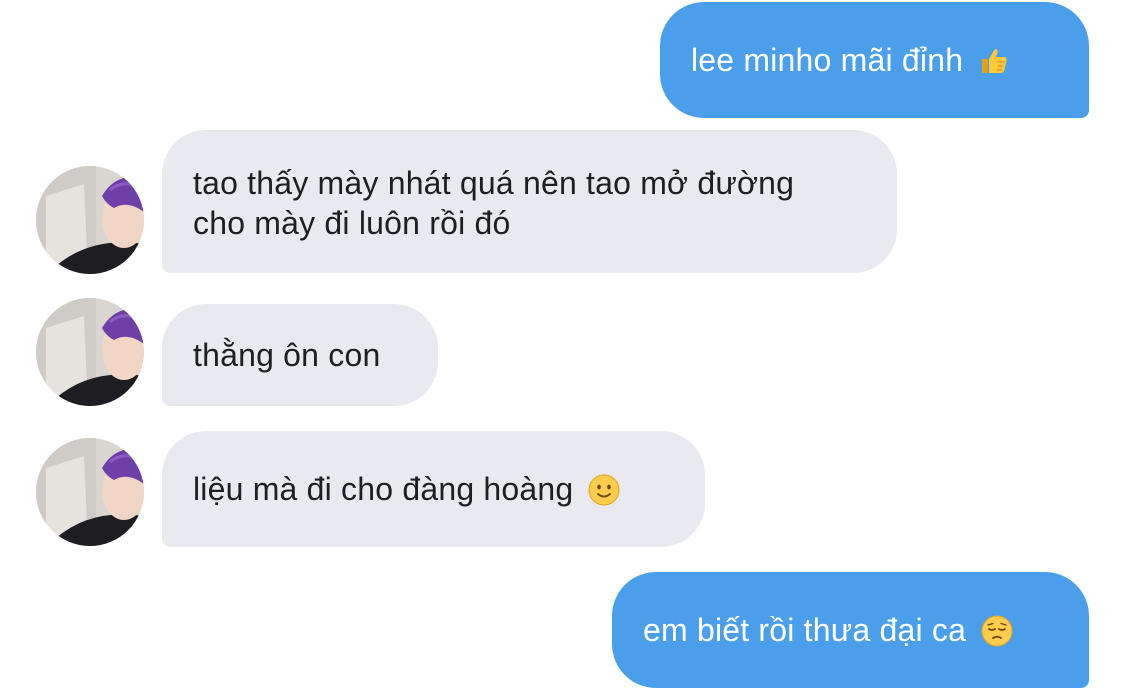  What do you see at coordinates (287, 355) in the screenshot?
I see `message-text: thằng ôn con` at bounding box center [287, 355].